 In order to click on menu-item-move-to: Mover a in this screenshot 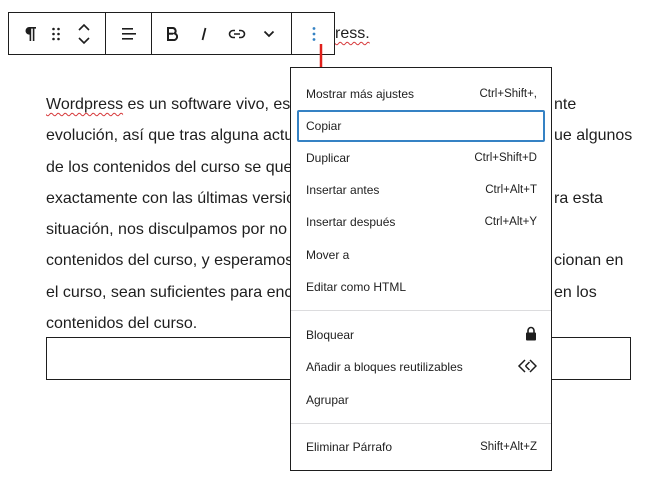, I will do `click(421, 255)`.